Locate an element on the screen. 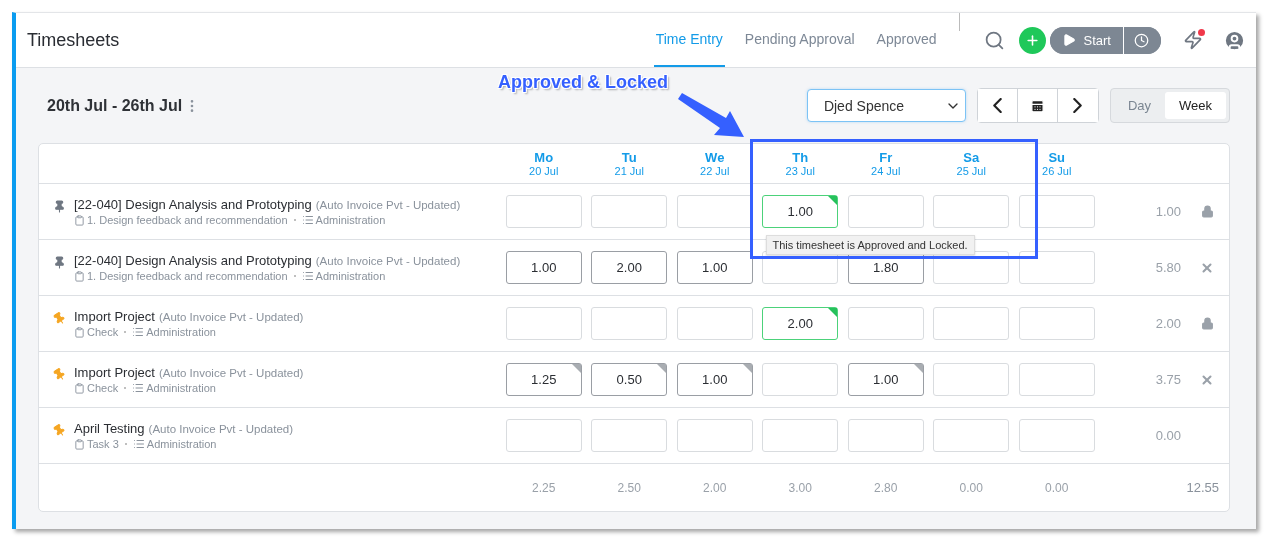 Image resolution: width=1267 pixels, height=541 pixels. day-total: 2.50 is located at coordinates (629, 487).